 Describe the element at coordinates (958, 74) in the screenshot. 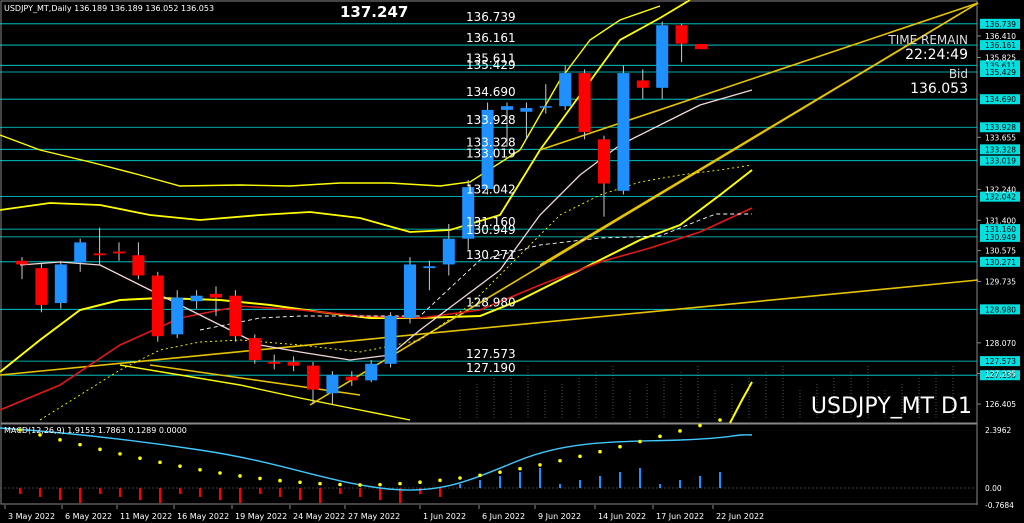

I see `bid-label: Bid` at that location.